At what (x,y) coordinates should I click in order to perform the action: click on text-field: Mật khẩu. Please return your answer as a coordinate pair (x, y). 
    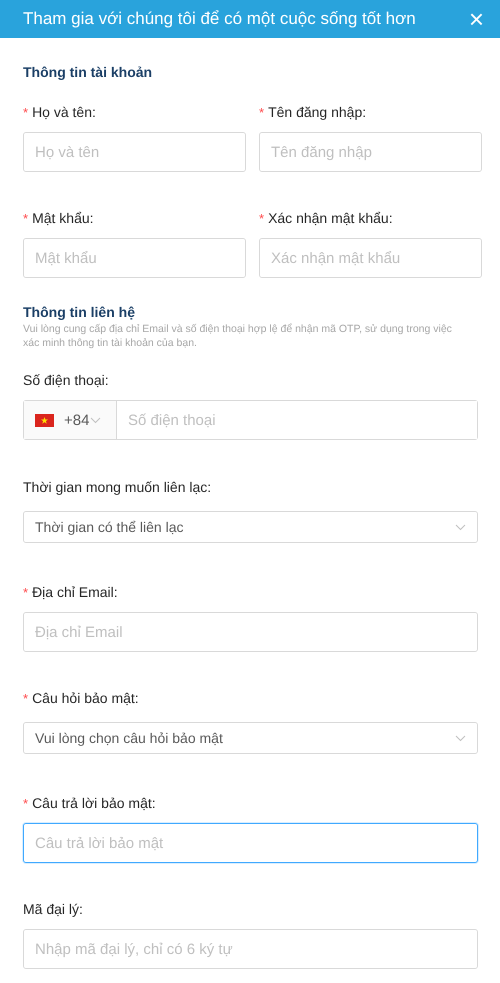
    Looking at the image, I should click on (134, 258).